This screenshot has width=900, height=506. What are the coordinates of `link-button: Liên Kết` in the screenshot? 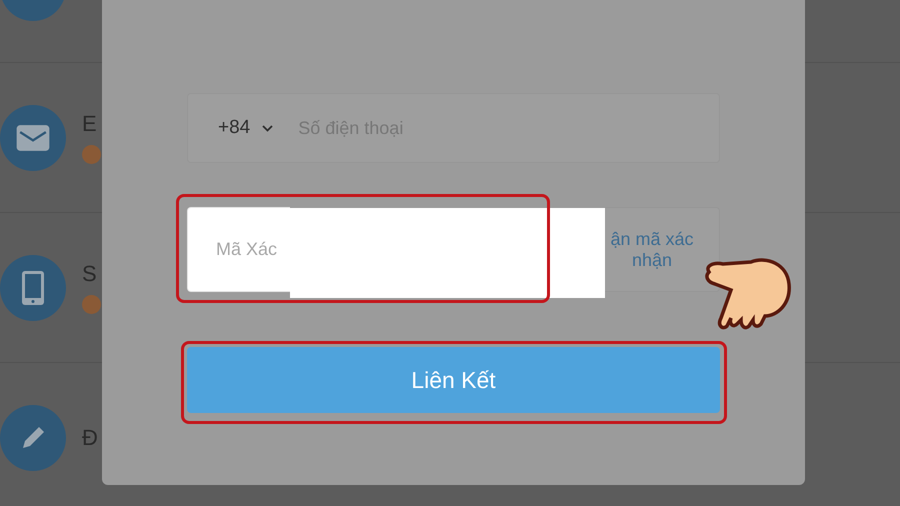 It's located at (453, 380).